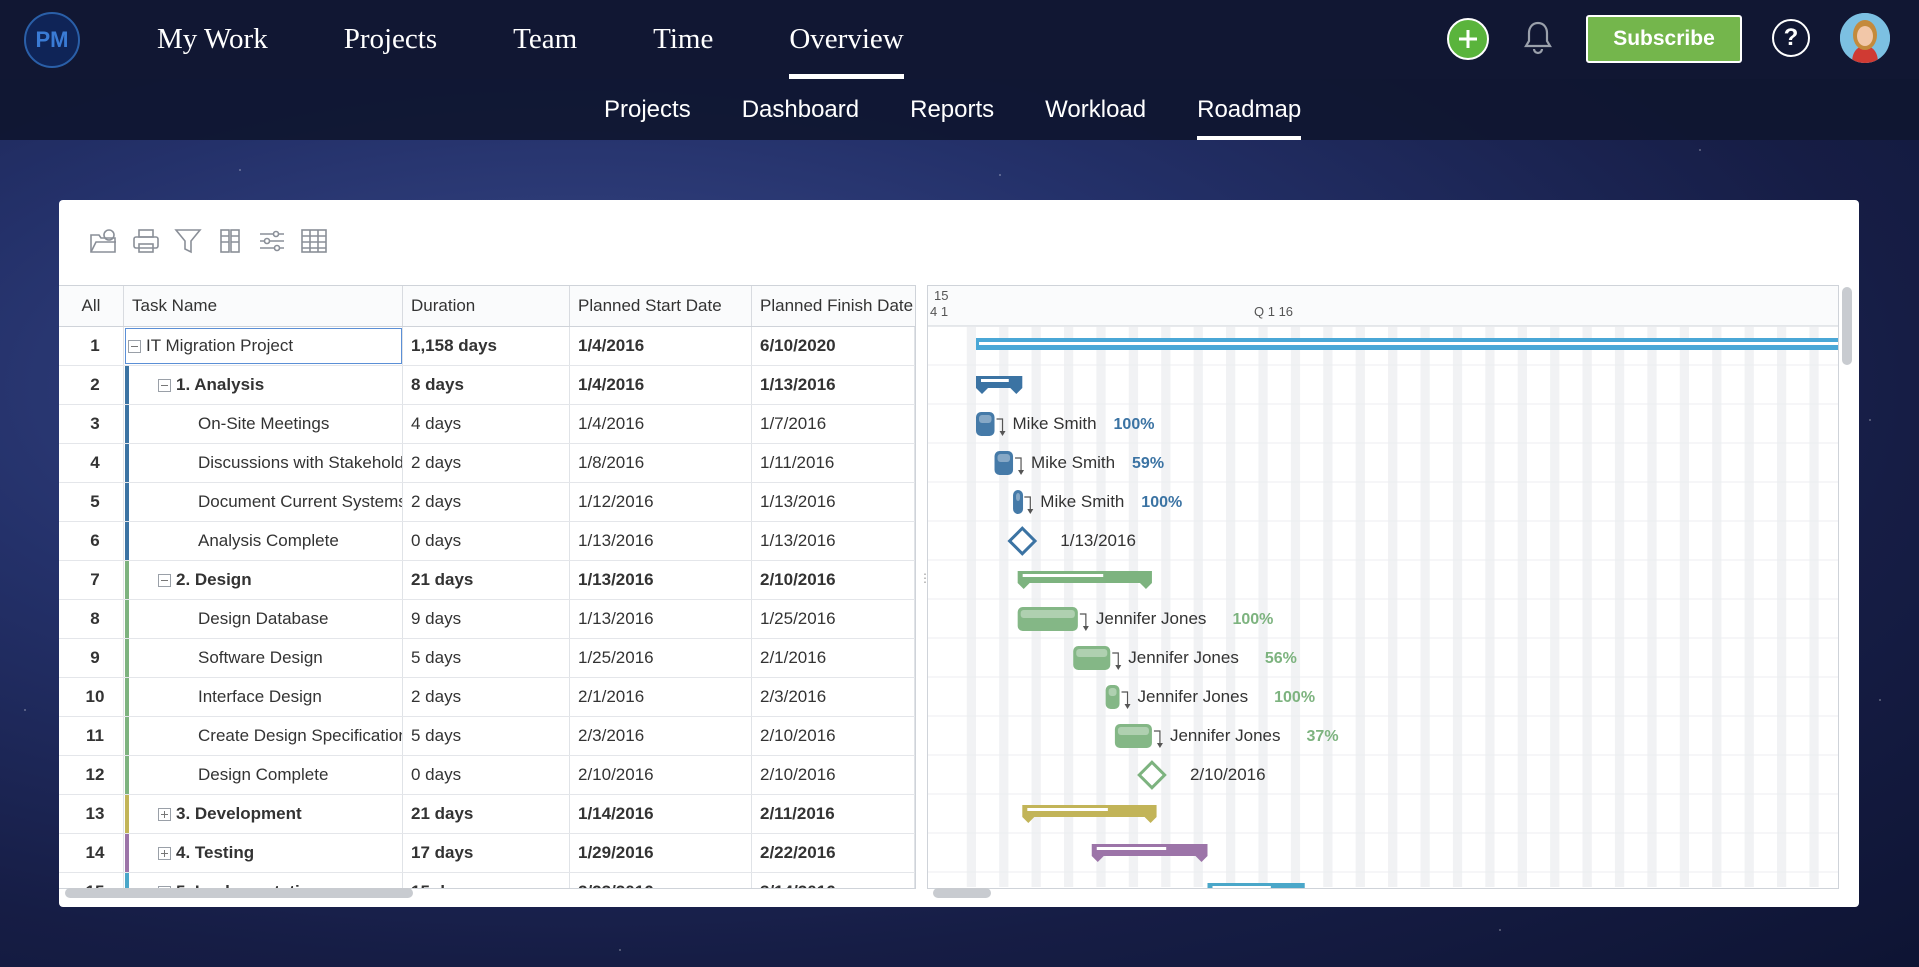 The image size is (1919, 967). Describe the element at coordinates (1847, 326) in the screenshot. I see `gantt-vertical-scrollbar` at that location.